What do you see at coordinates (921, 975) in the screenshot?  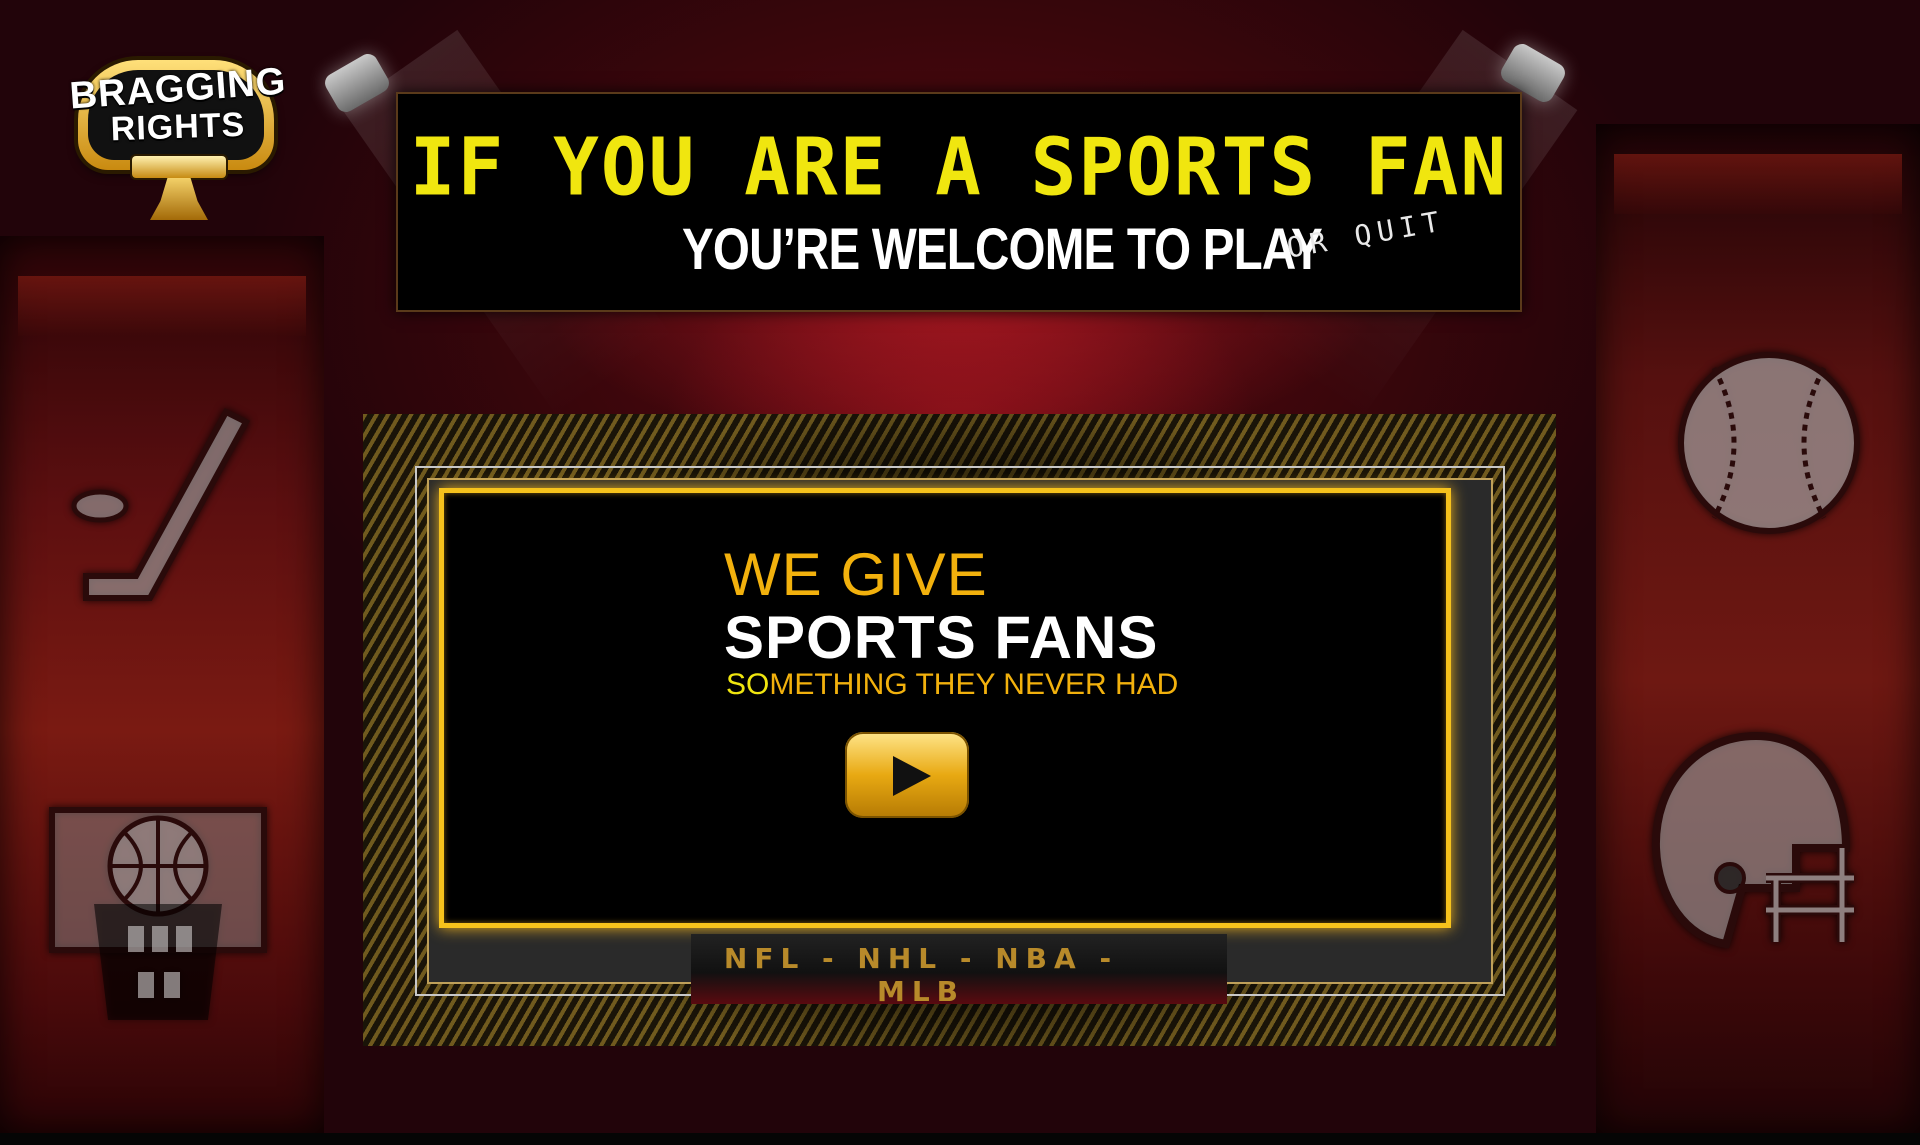 I see `leagues-label: NFL - NHL - NBA - MLB` at bounding box center [921, 975].